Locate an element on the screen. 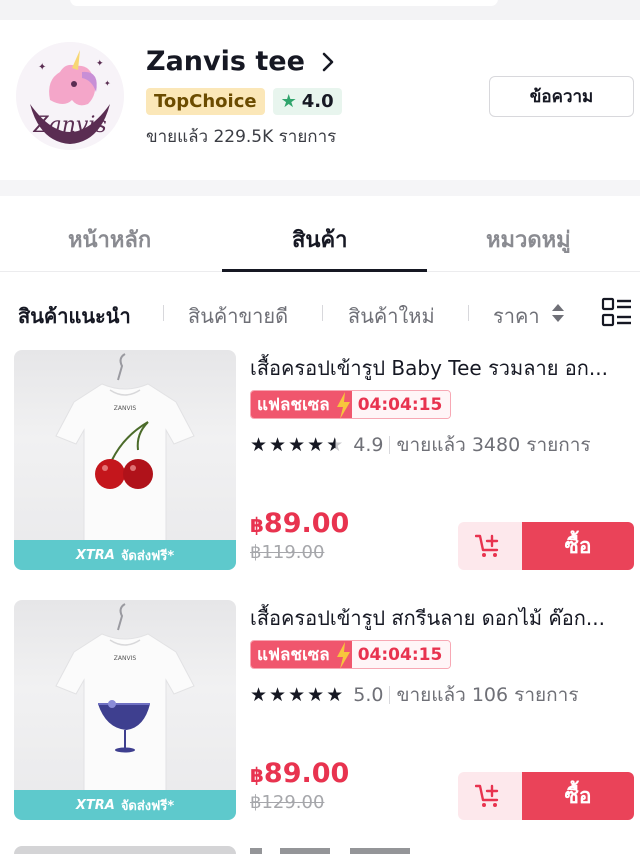  shop-rating-value: 4.0 is located at coordinates (317, 101).